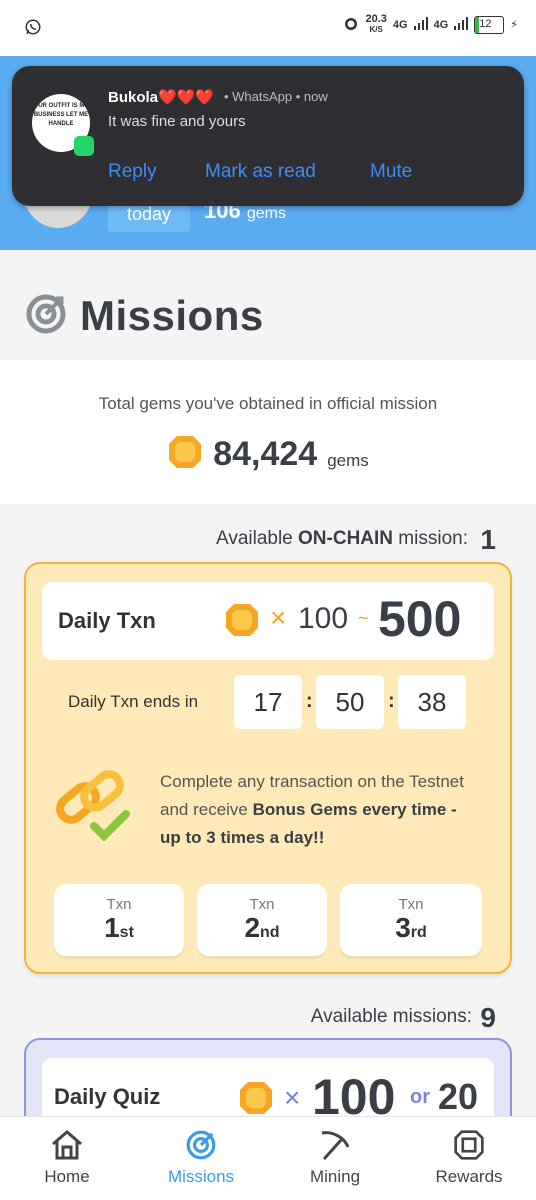 The width and height of the screenshot is (536, 1200). Describe the element at coordinates (112, 927) in the screenshot. I see `txn-number: 1` at that location.